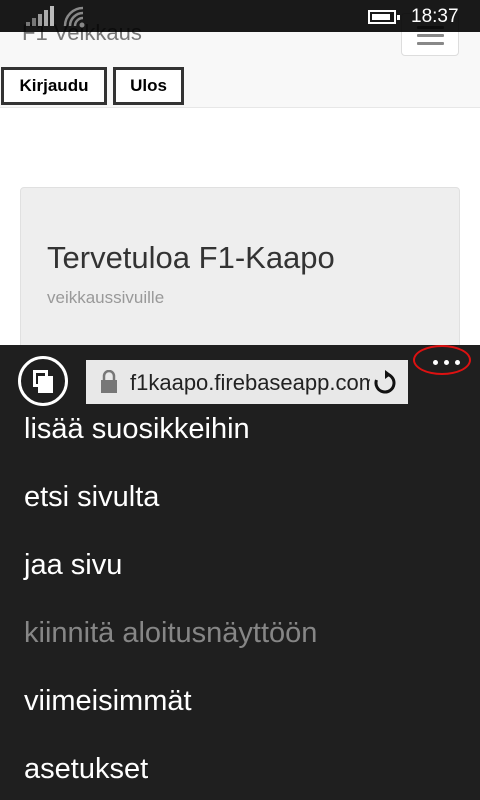  I want to click on address-bar: f1kaapo.firebaseapp.com, so click(247, 382).